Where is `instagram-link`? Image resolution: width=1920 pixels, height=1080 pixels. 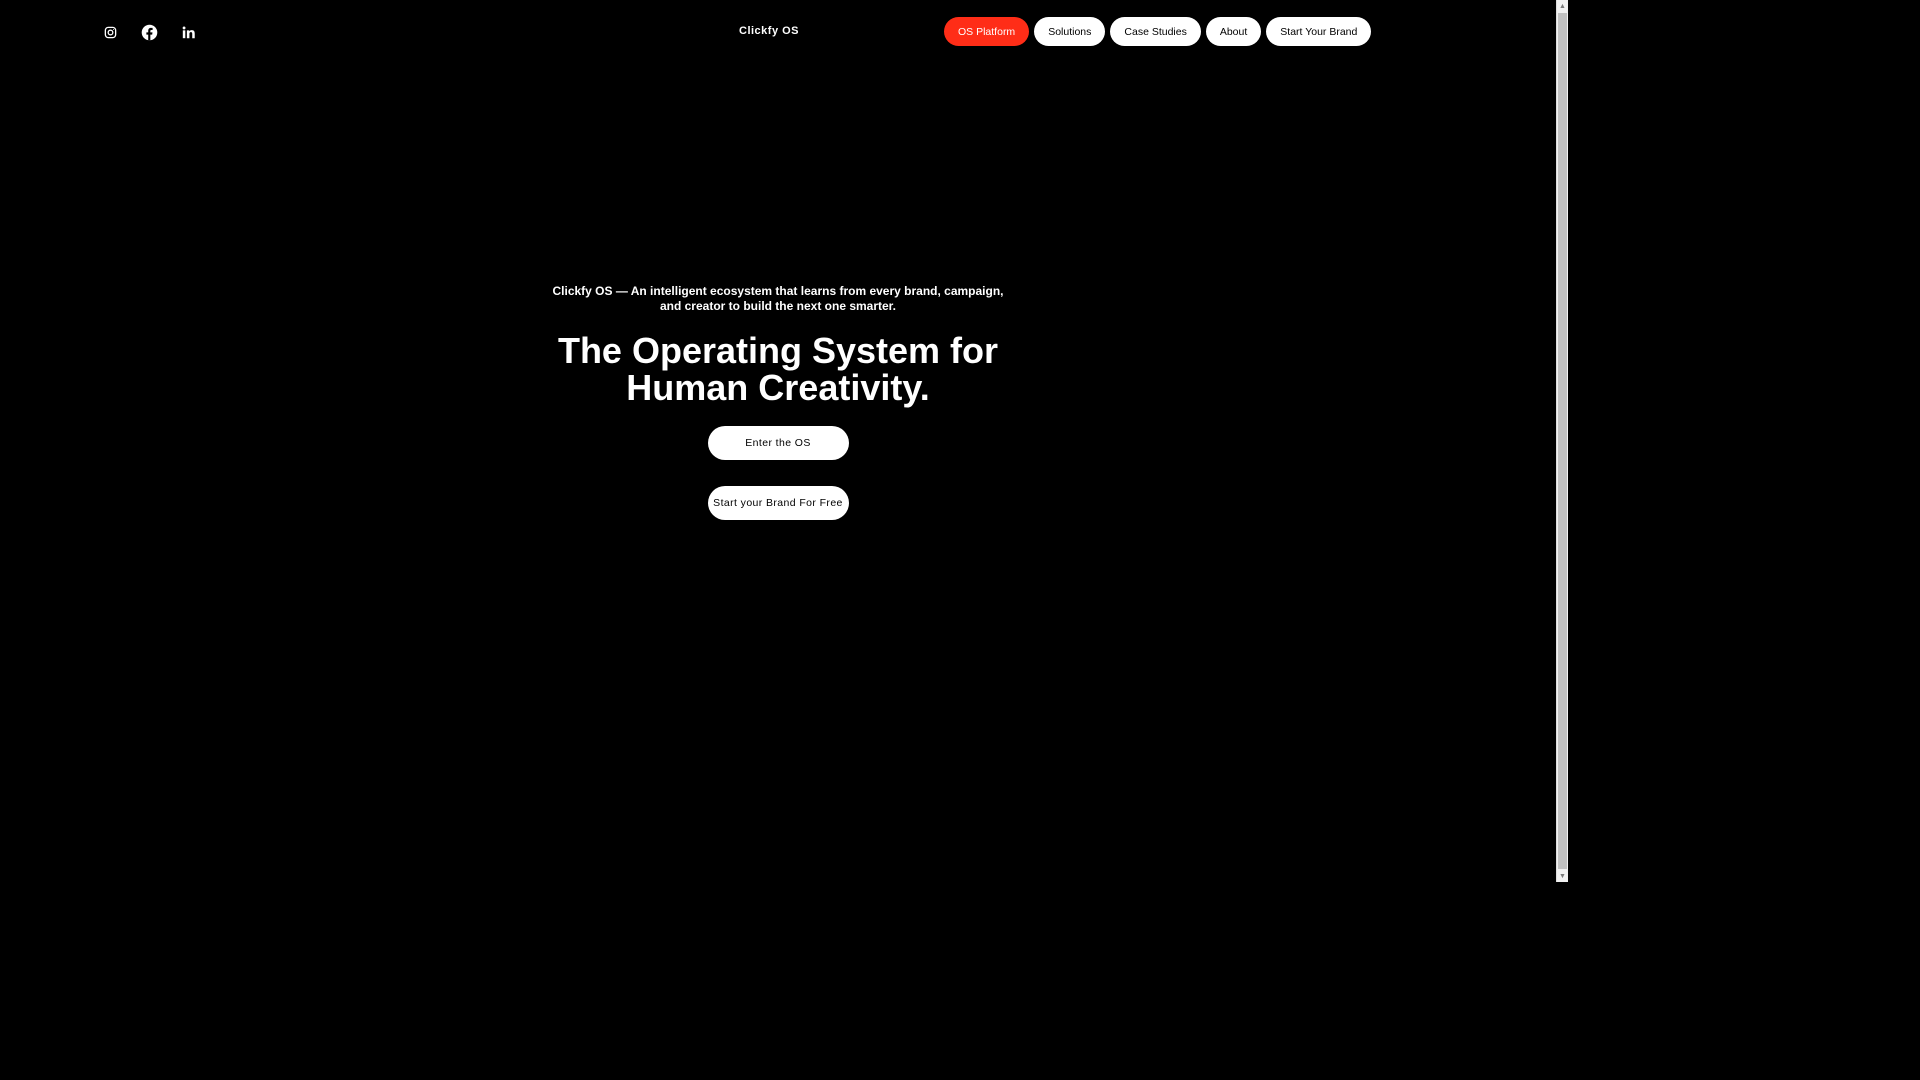
instagram-link is located at coordinates (110, 32).